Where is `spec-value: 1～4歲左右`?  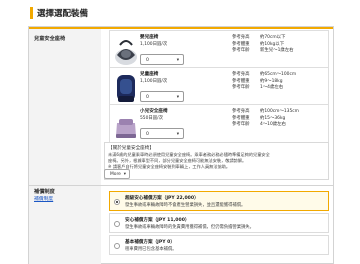
spec-value: 1～4歲左右 is located at coordinates (272, 87).